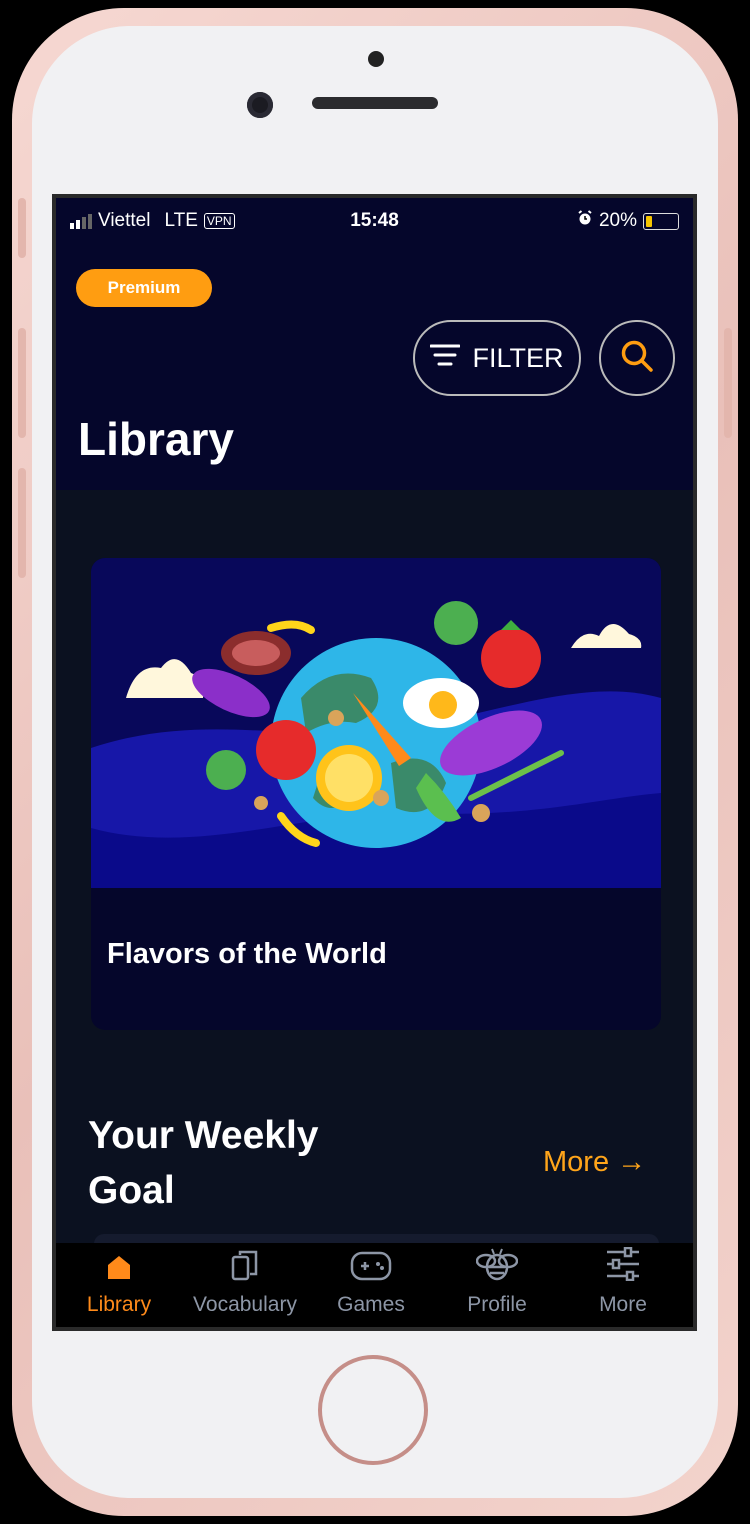 The image size is (750, 1524). Describe the element at coordinates (22, 523) in the screenshot. I see `volume-down-button` at that location.